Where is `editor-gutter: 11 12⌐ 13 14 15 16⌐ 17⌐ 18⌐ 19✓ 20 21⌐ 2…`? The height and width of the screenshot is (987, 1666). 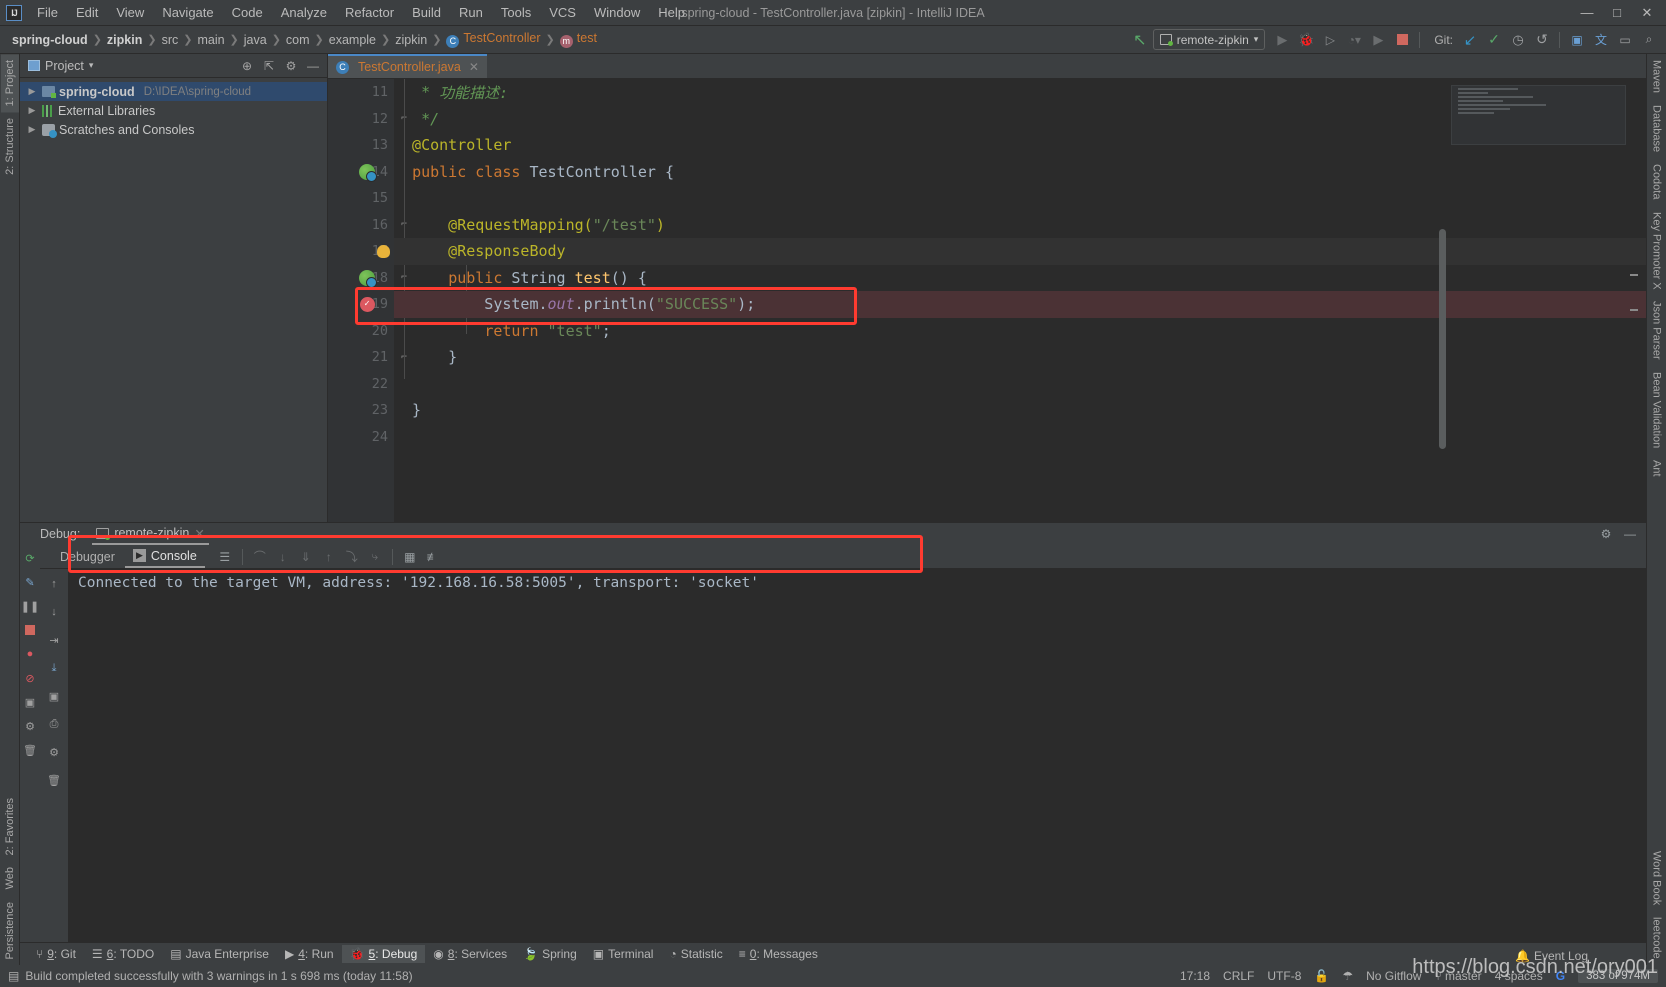
editor-gutter: 11 12⌐ 13 14 15 16⌐ 17⌐ 18⌐ 19✓ 20 21⌐ 2… is located at coordinates (367, 300).